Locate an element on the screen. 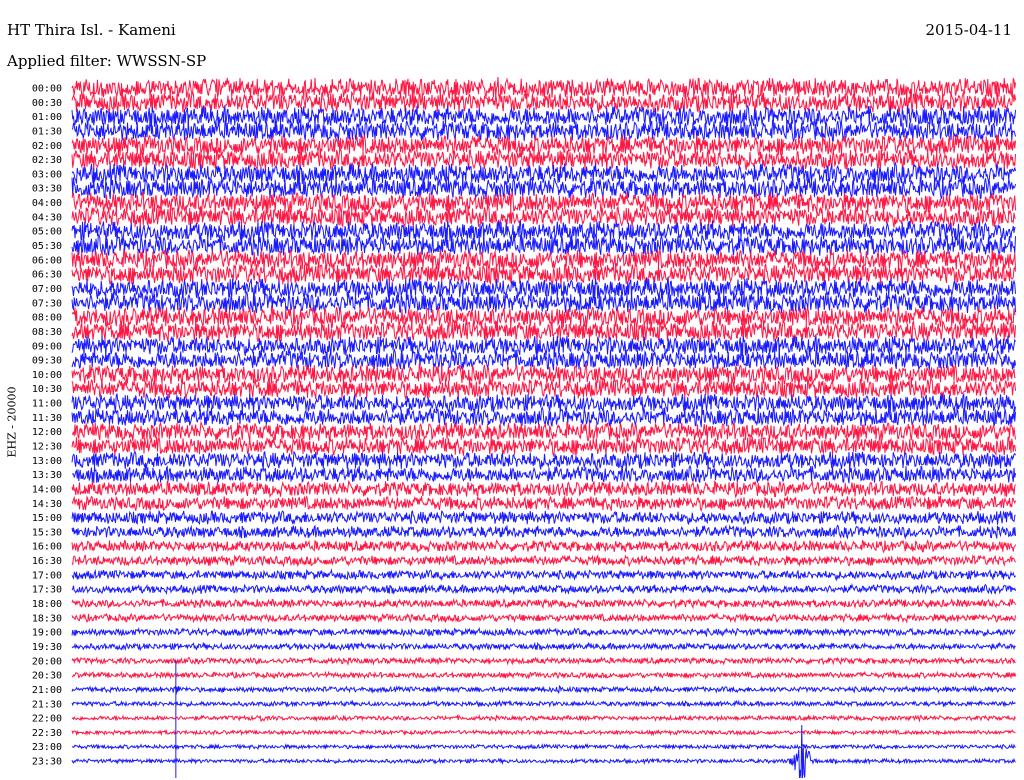 This screenshot has height=780, width=1024. time-tick-label: 09:30 is located at coordinates (47, 361).